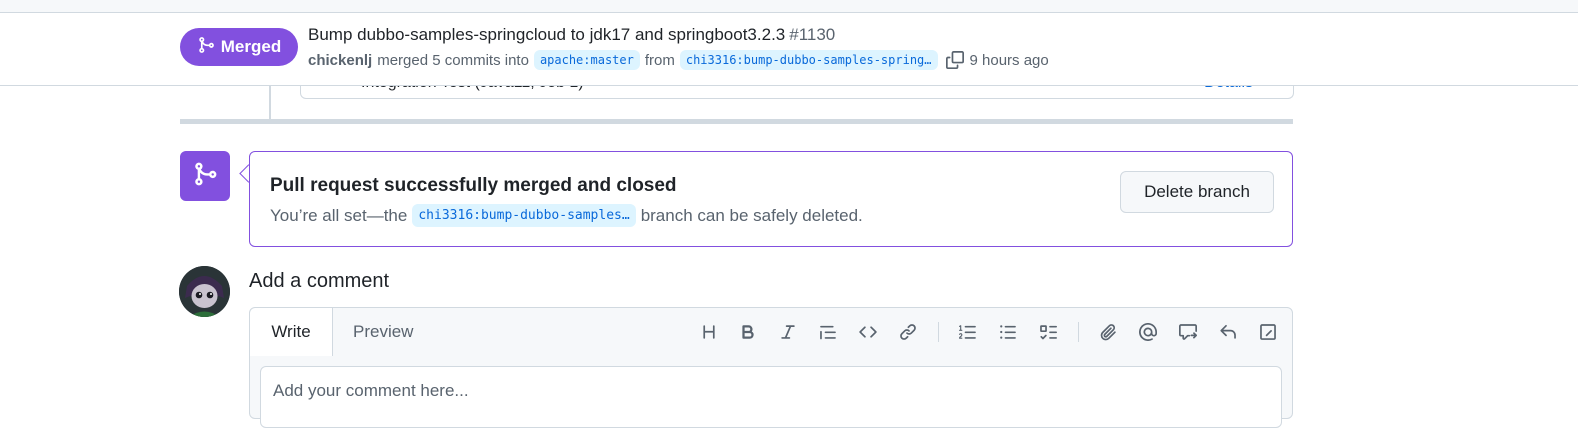 This screenshot has height=428, width=1578. I want to click on author-link: chickenlj, so click(340, 60).